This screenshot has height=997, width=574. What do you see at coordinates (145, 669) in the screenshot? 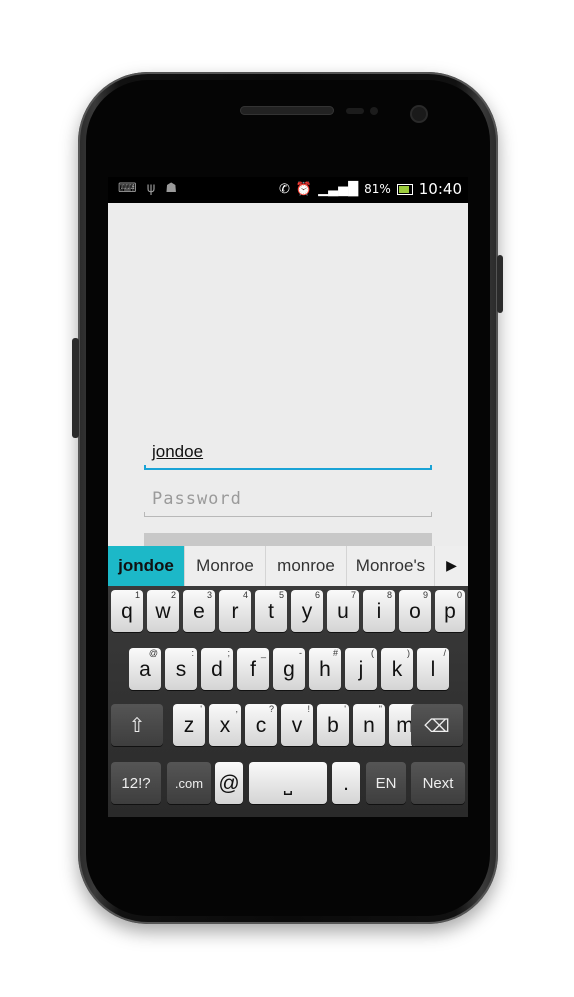
I see `key-a: @ a` at bounding box center [145, 669].